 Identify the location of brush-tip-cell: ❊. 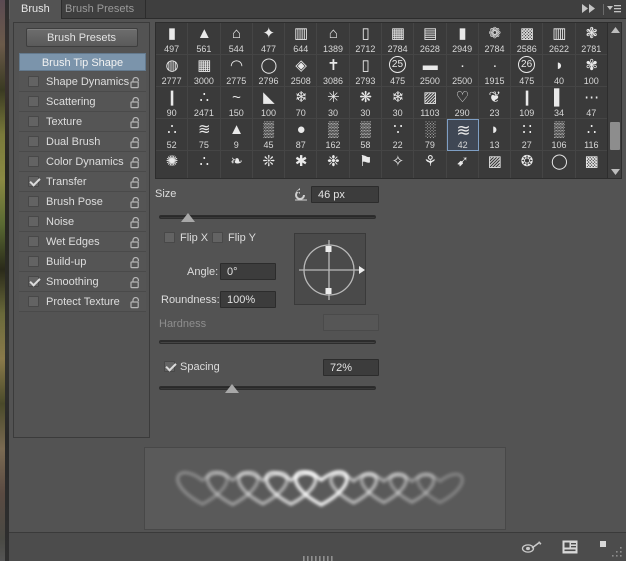
(269, 164).